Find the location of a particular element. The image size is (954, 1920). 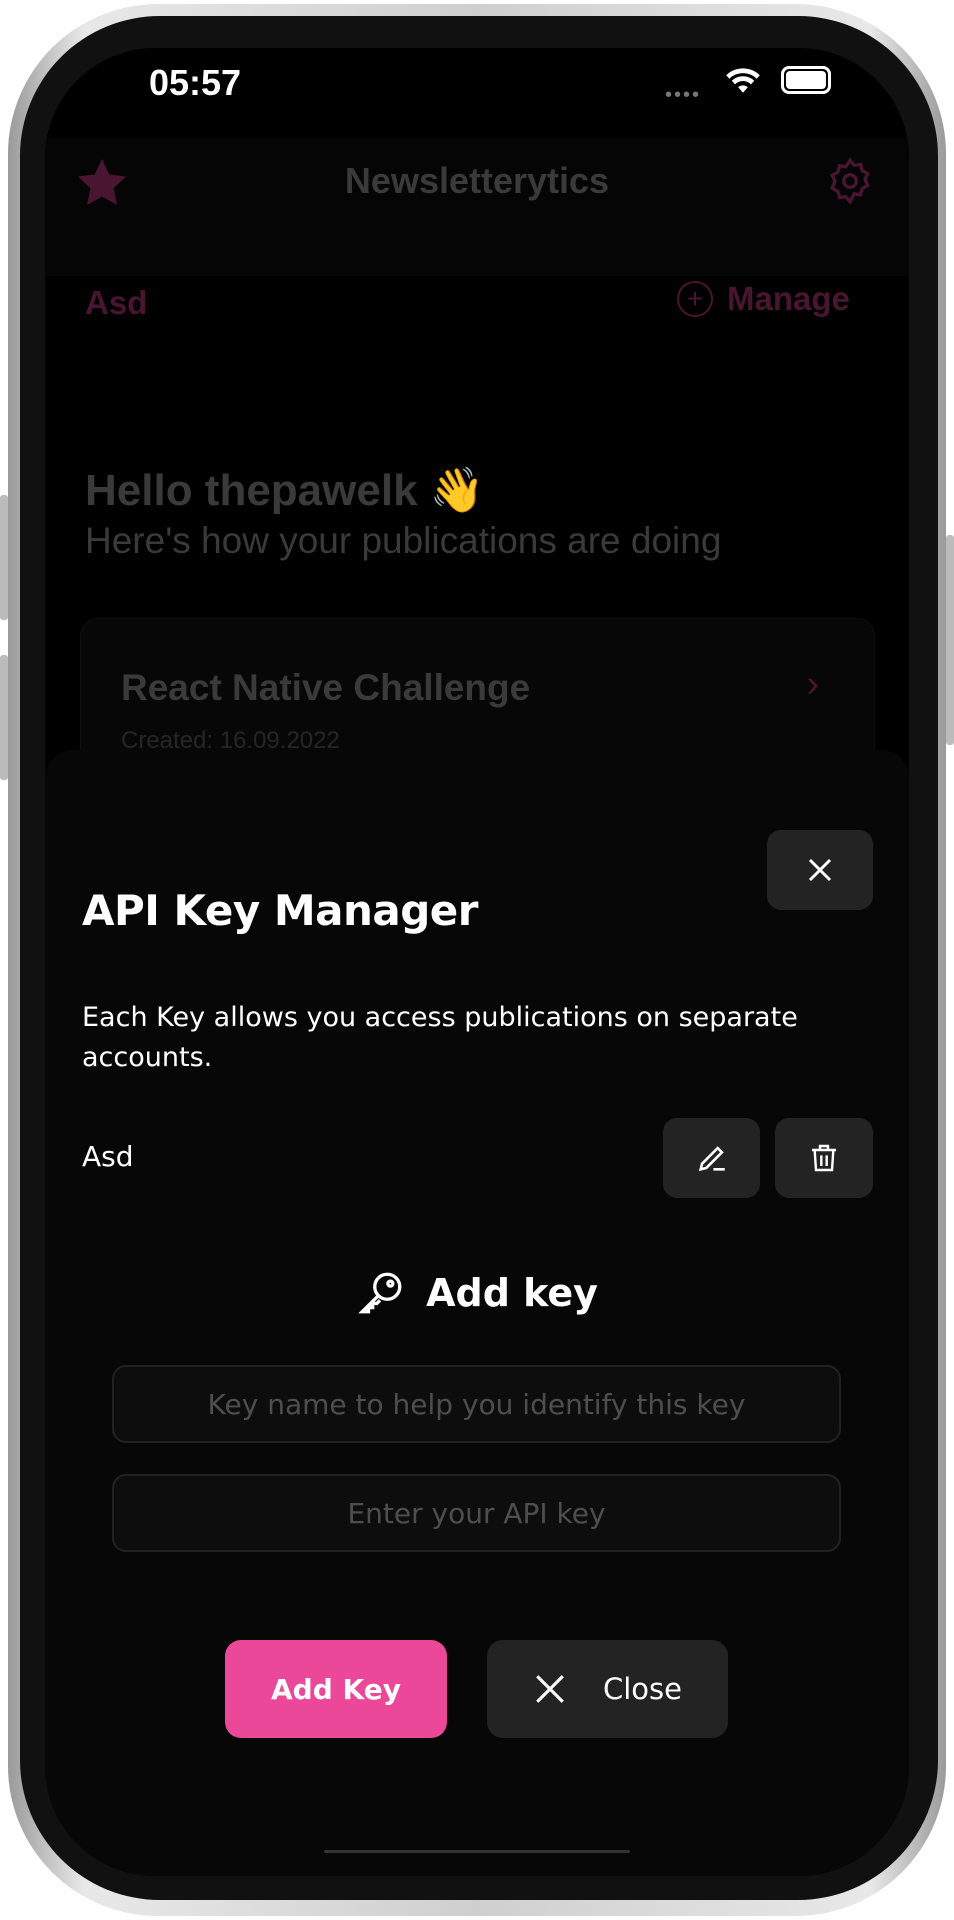

pencil-icon is located at coordinates (711, 1159).